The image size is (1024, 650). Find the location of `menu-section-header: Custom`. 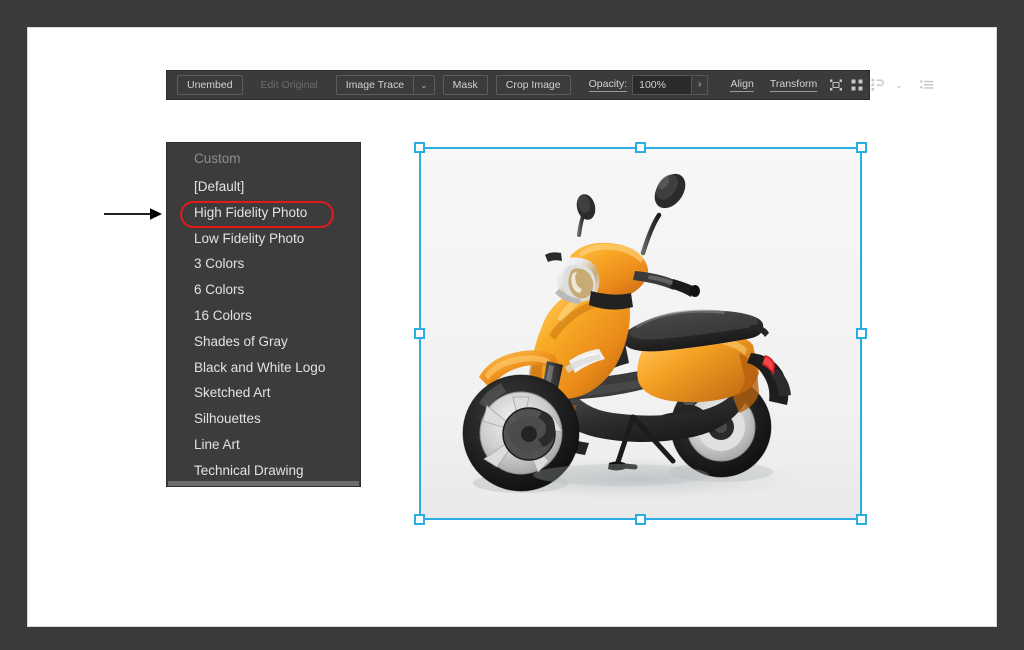

menu-section-header: Custom is located at coordinates (217, 158).